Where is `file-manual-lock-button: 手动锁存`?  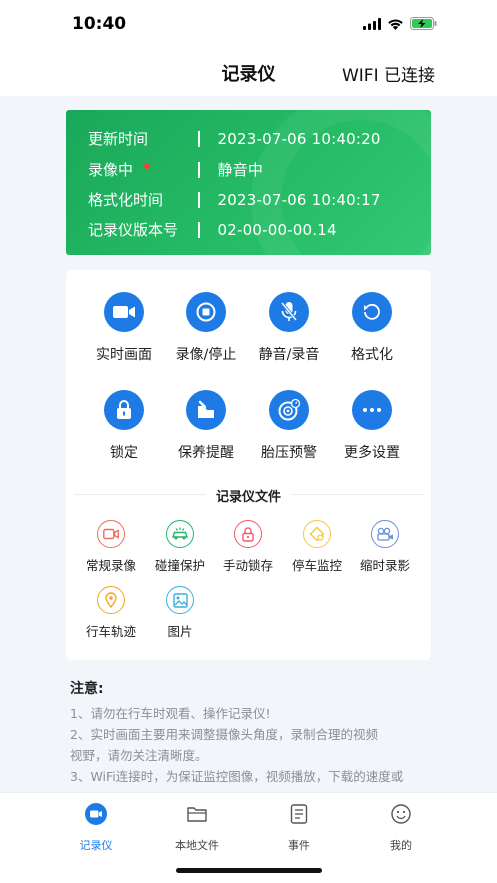 file-manual-lock-button: 手动锁存 is located at coordinates (248, 547).